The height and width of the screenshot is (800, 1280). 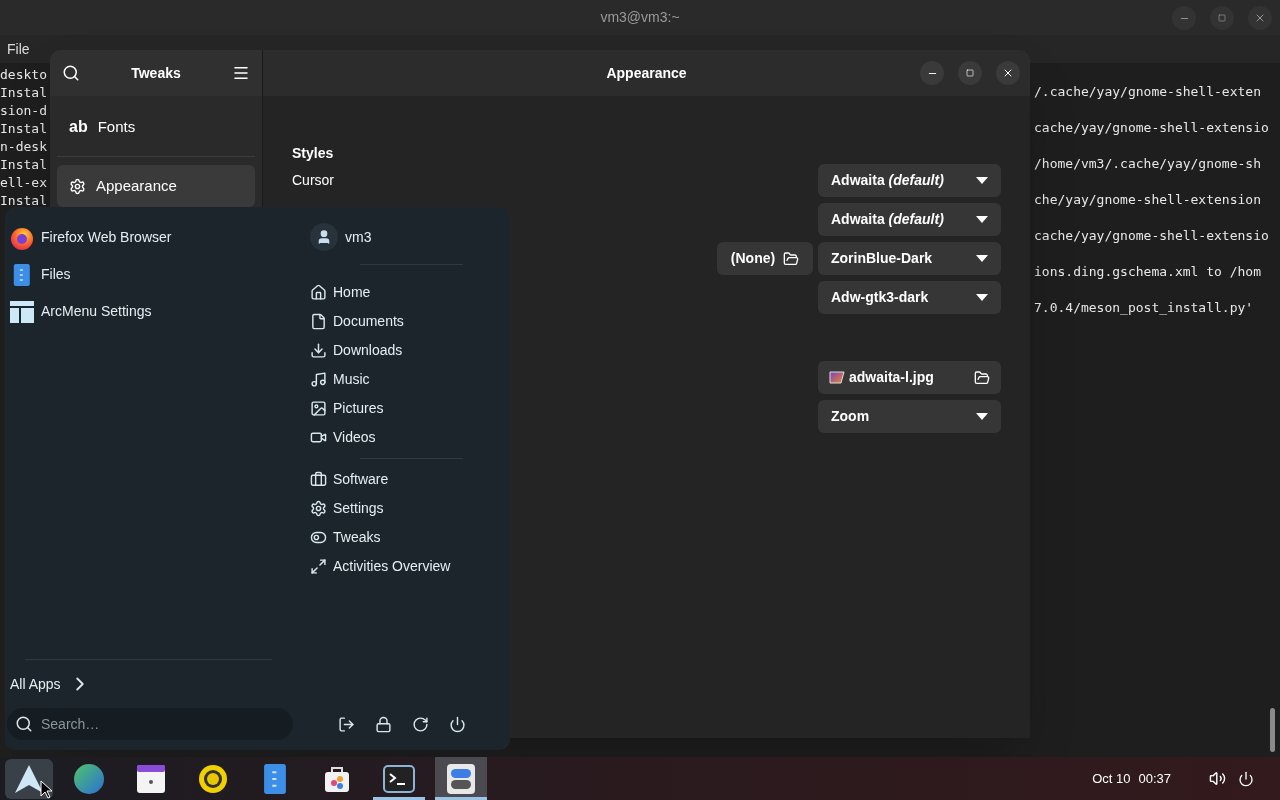 I want to click on menu-item: Software, so click(x=349, y=479).